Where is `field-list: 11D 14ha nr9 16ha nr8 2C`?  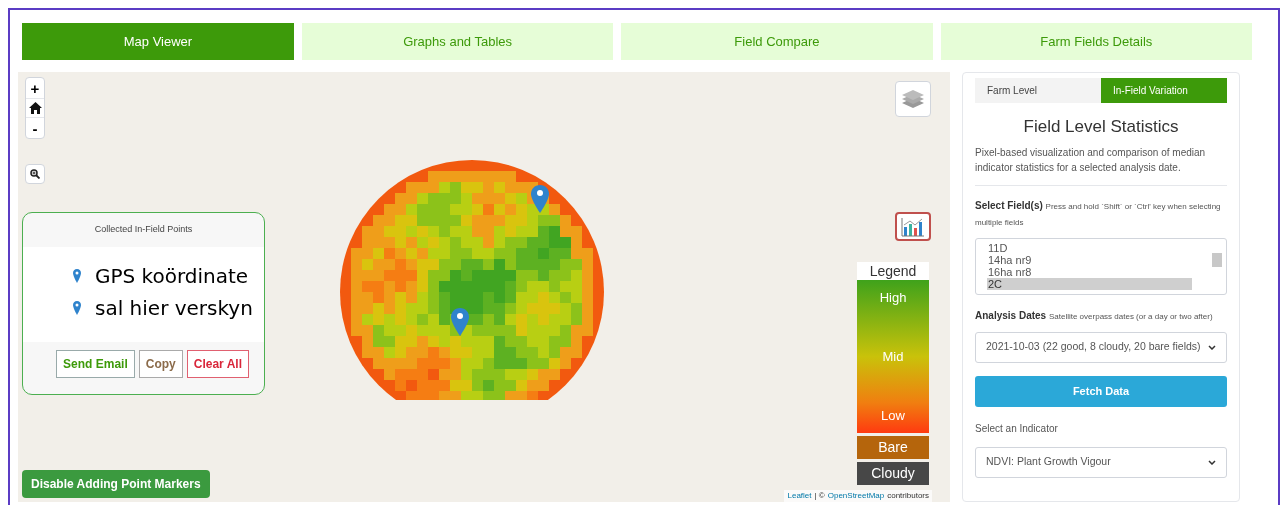
field-list: 11D 14ha nr9 16ha nr8 2C is located at coordinates (1101, 266).